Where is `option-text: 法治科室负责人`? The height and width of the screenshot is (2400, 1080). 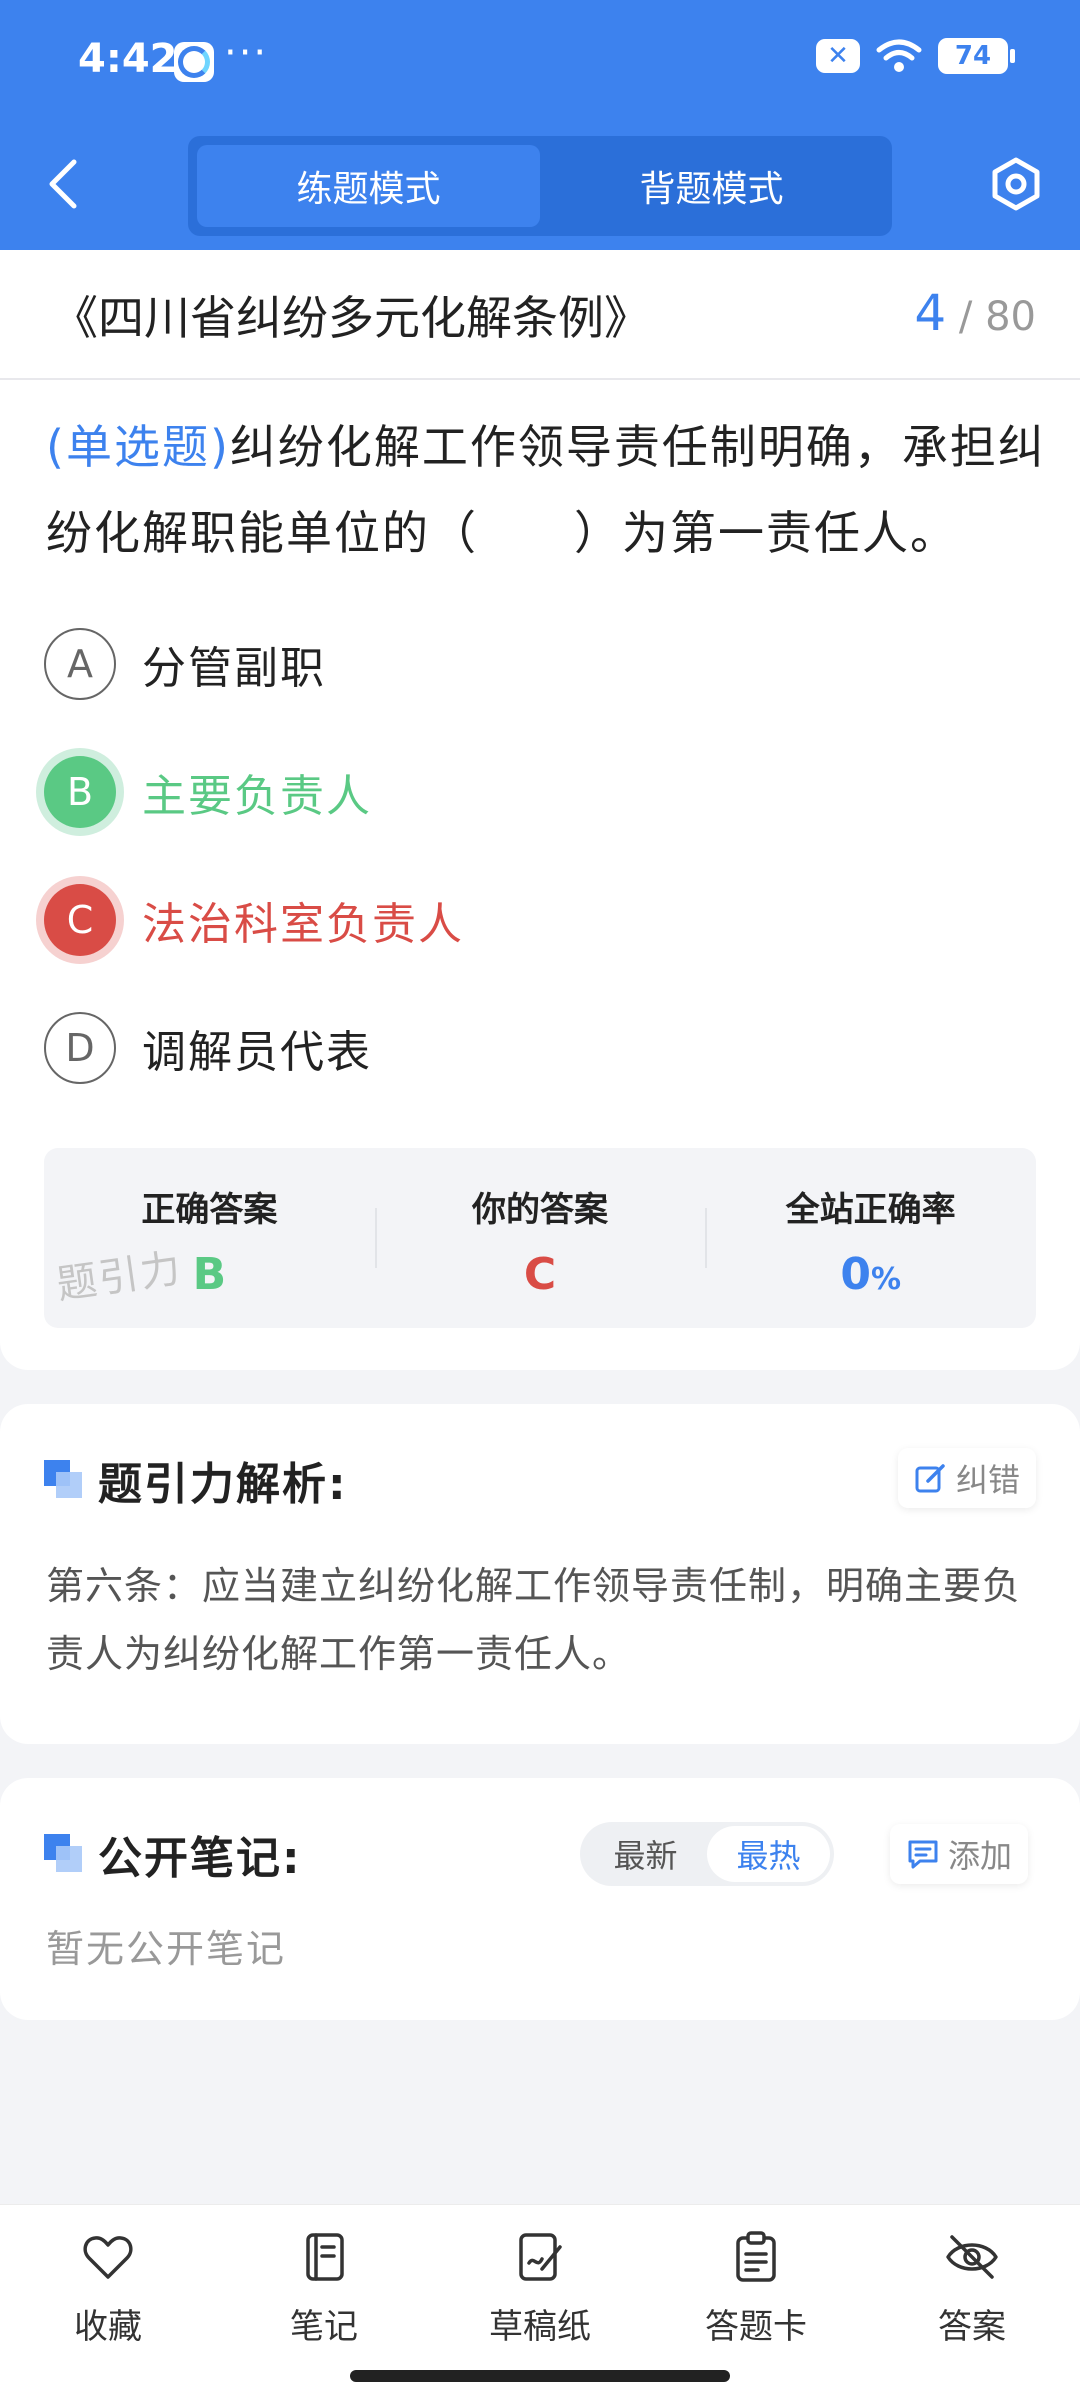
option-text: 法治科室负责人 is located at coordinates (303, 924).